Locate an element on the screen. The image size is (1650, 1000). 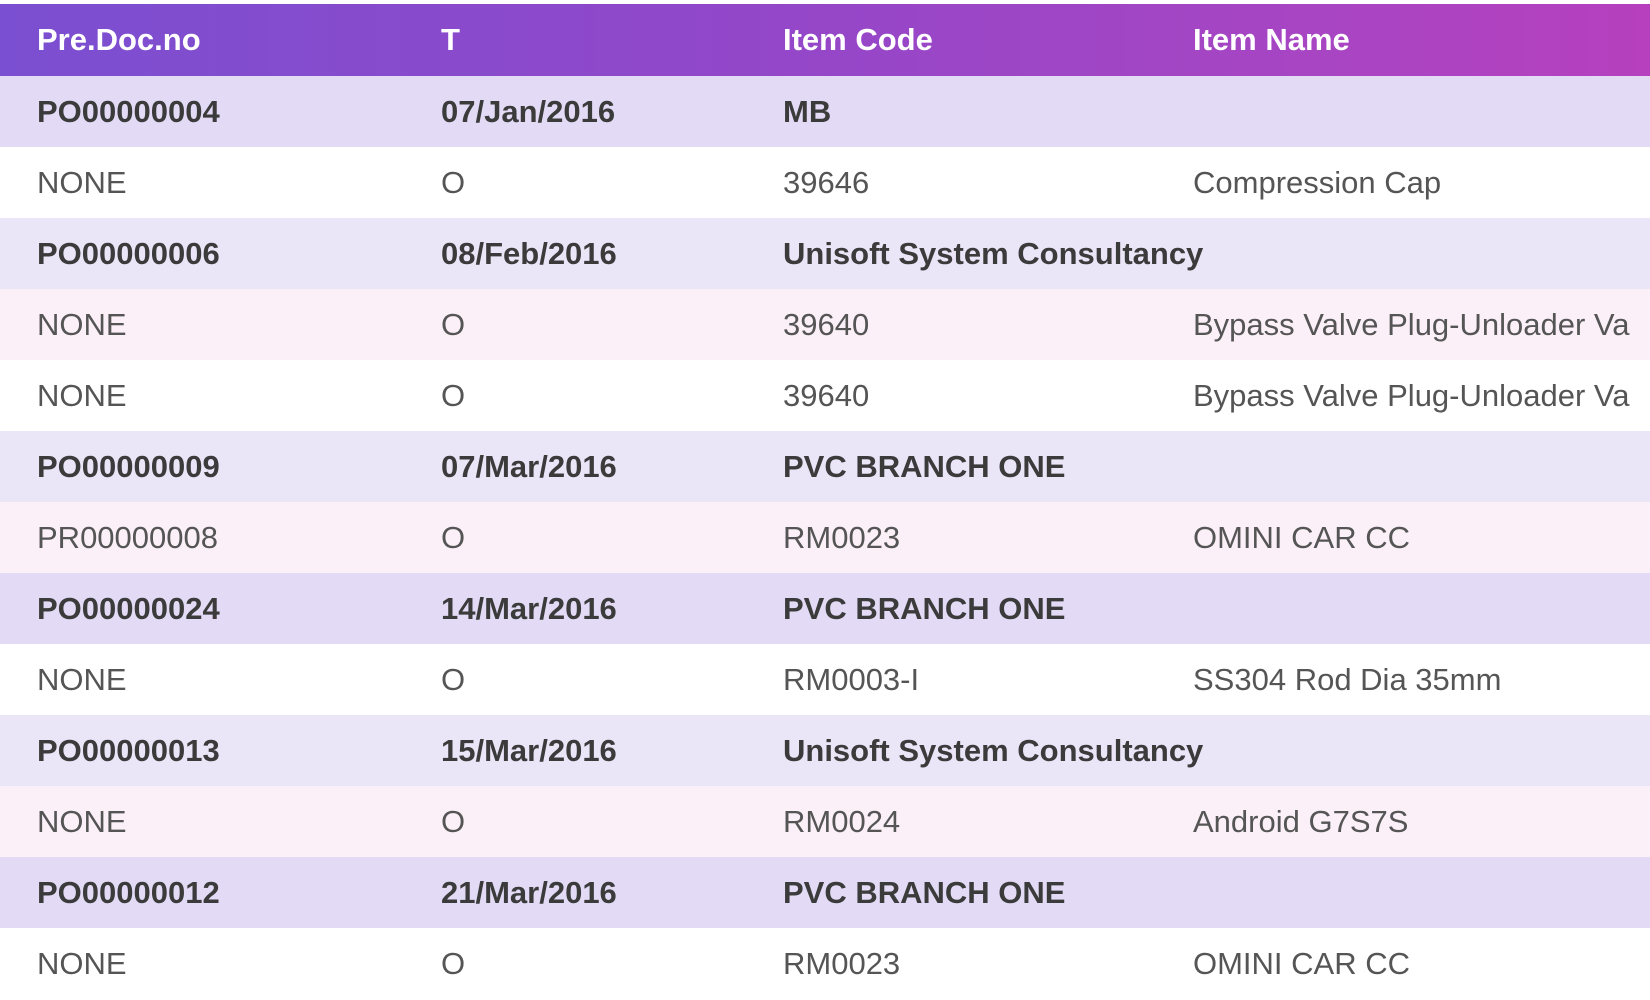
table-group-row: PO00000004 07/Jan/2016 MB is located at coordinates (825, 111).